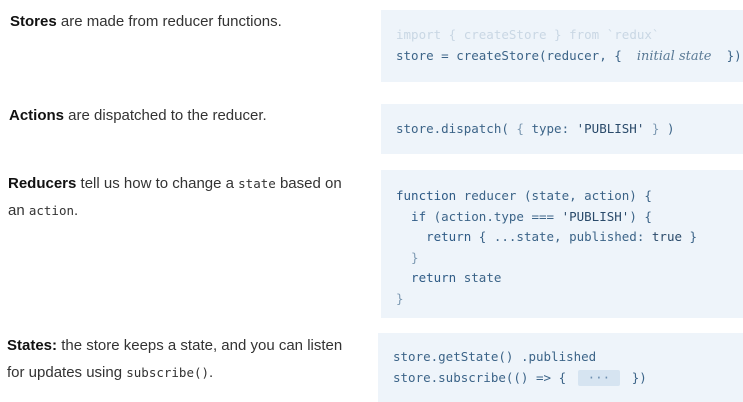 This screenshot has width=743, height=402. What do you see at coordinates (76, 210) in the screenshot?
I see `reducers-desc-text: .` at bounding box center [76, 210].